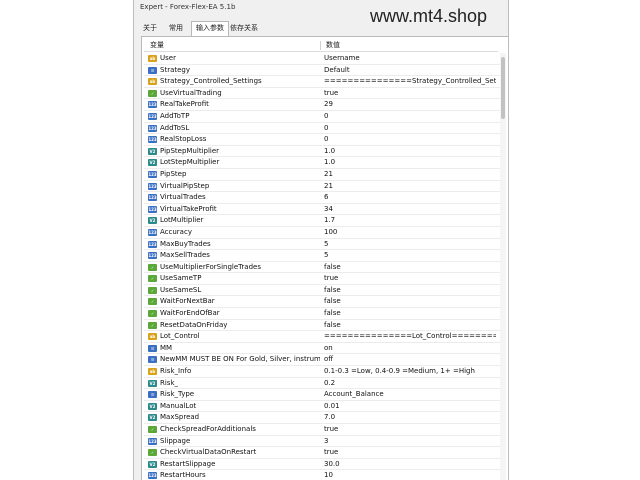 The height and width of the screenshot is (480, 640). Describe the element at coordinates (187, 301) in the screenshot. I see `param-name: WaitForNextBar` at that location.